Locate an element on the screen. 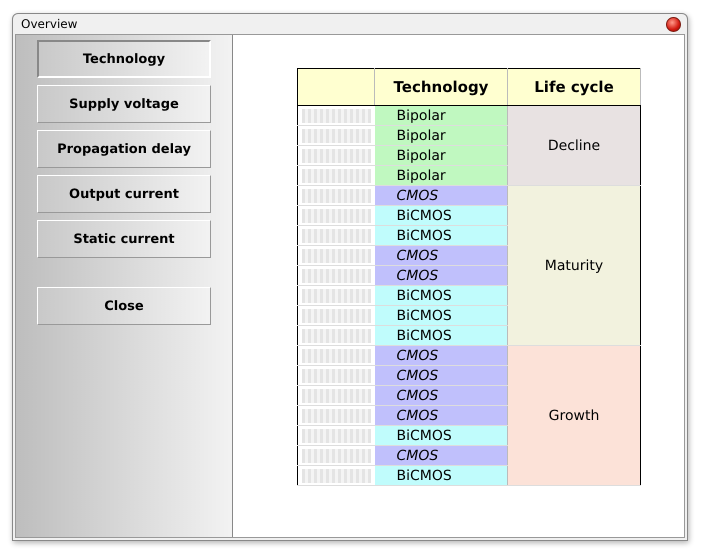  close-icon is located at coordinates (673, 24).